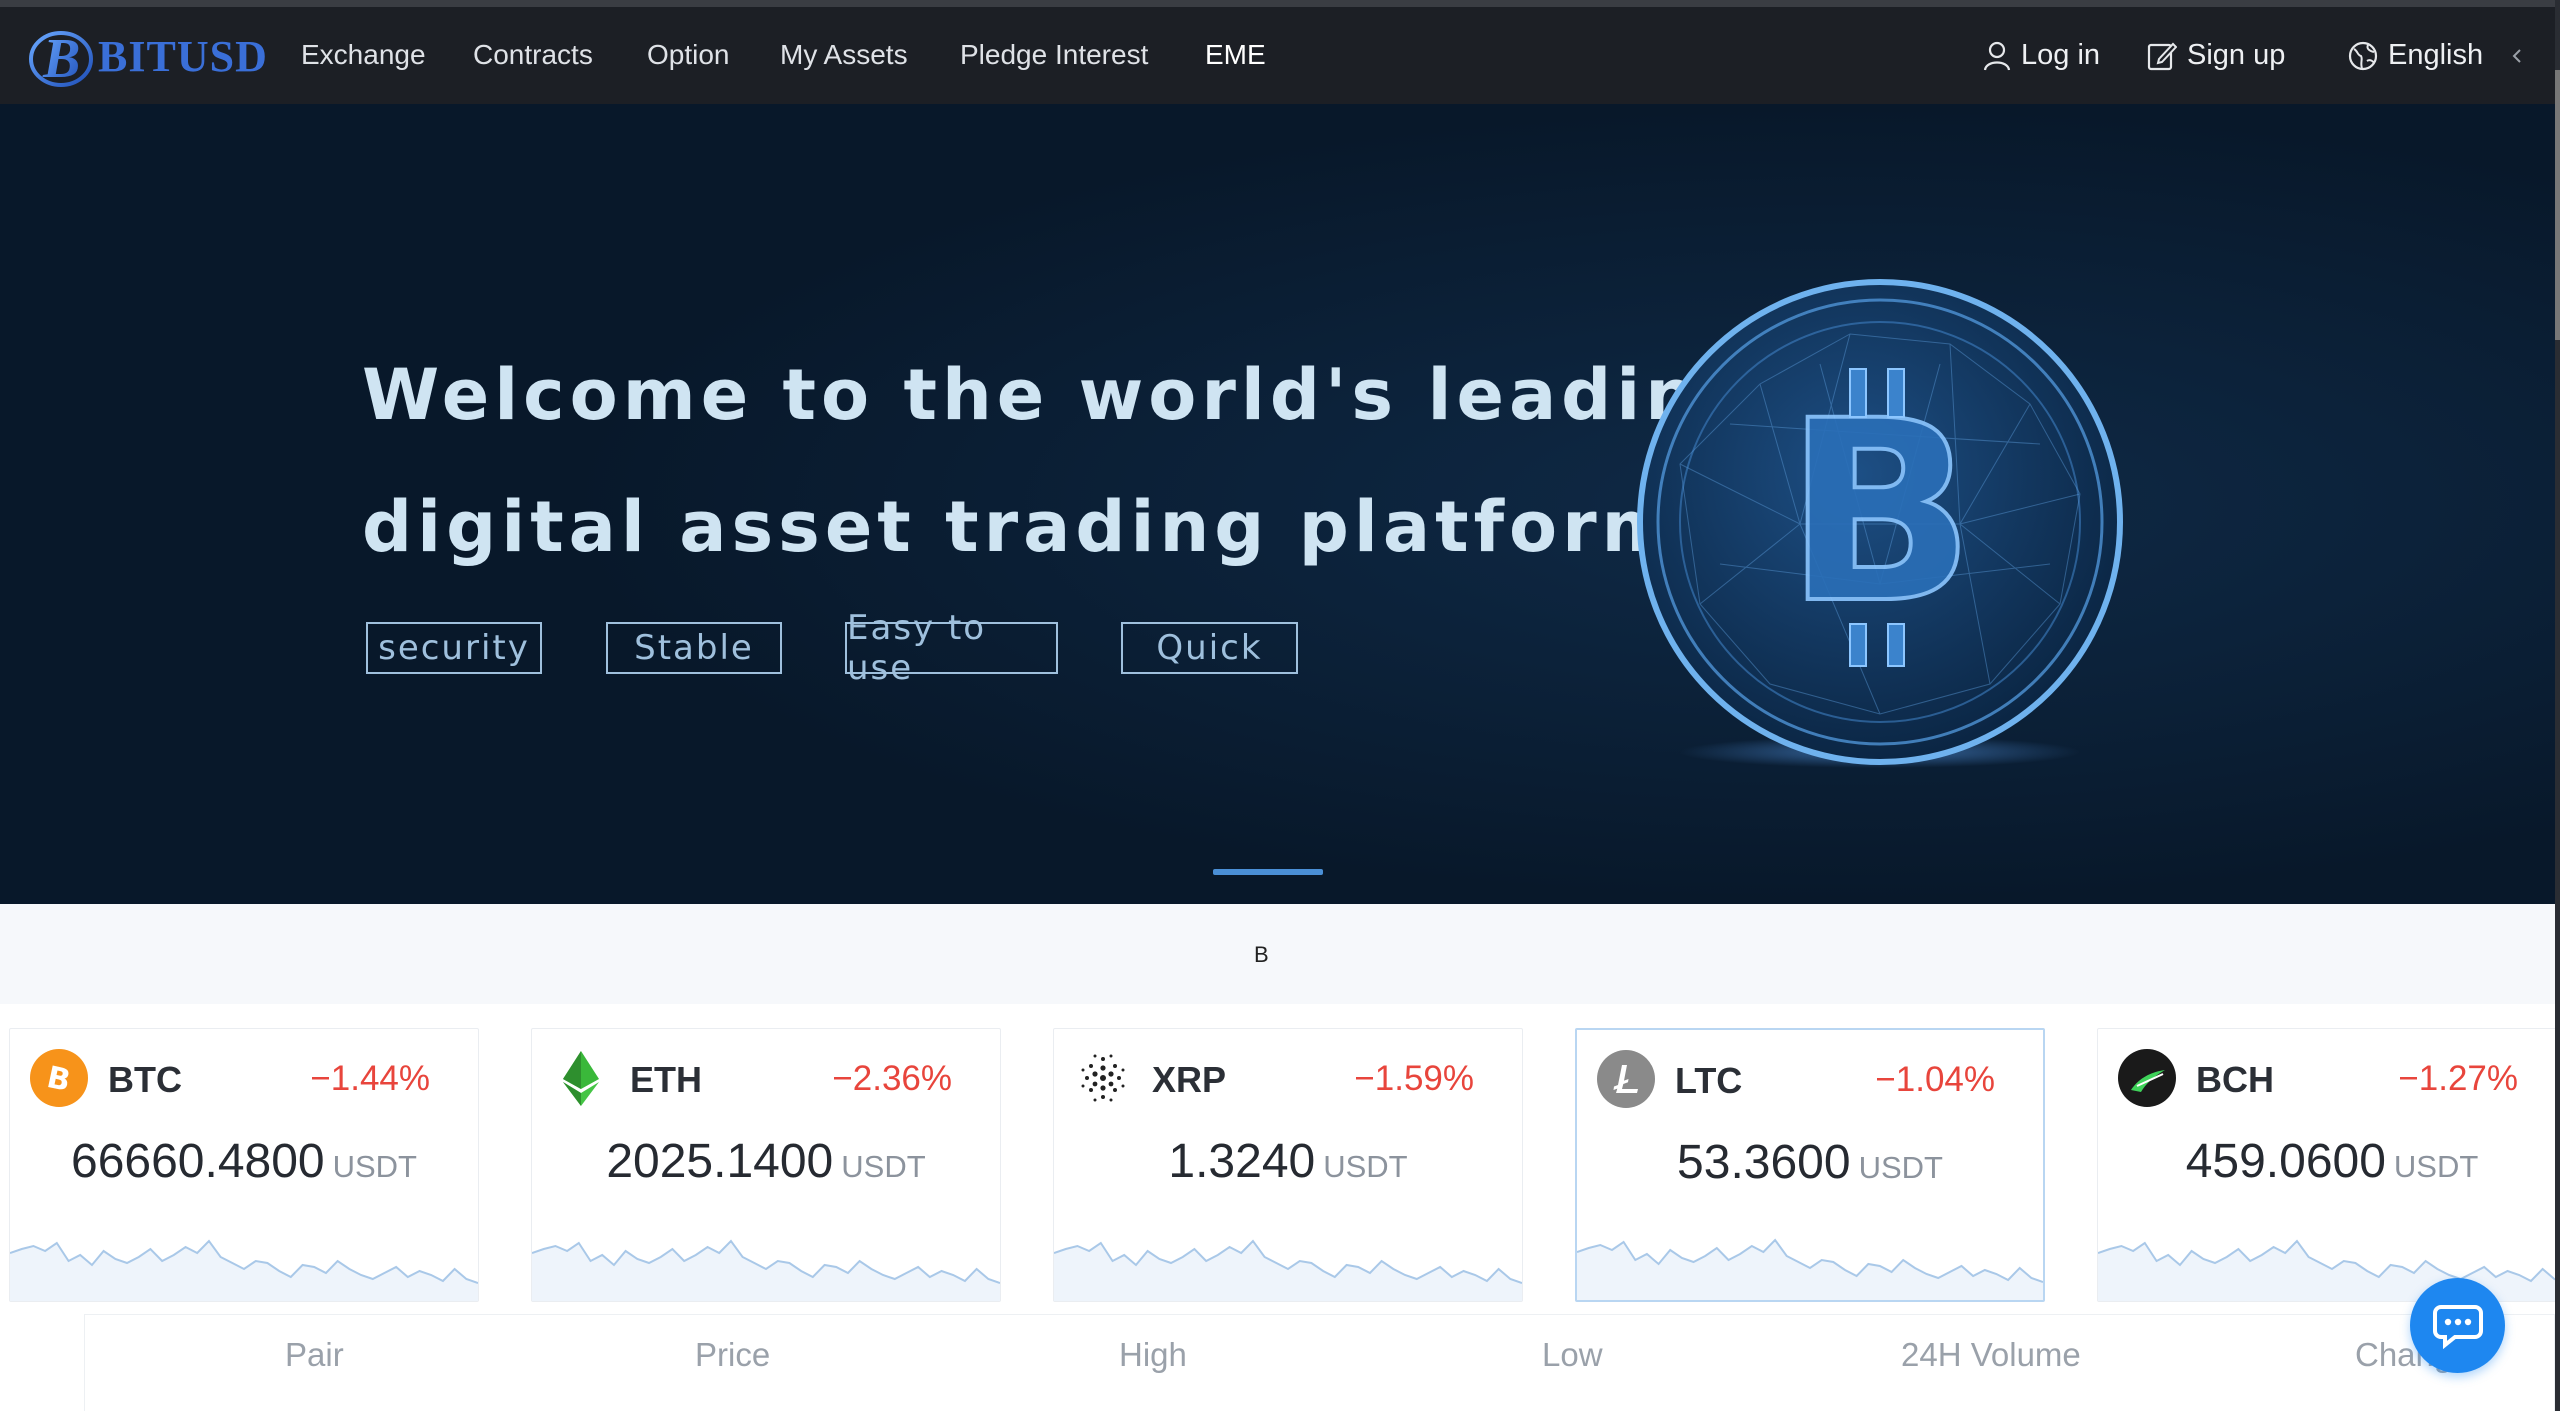 The image size is (2560, 1411). I want to click on hero-title-line1: Welcome to the world's leading, so click(1059, 395).